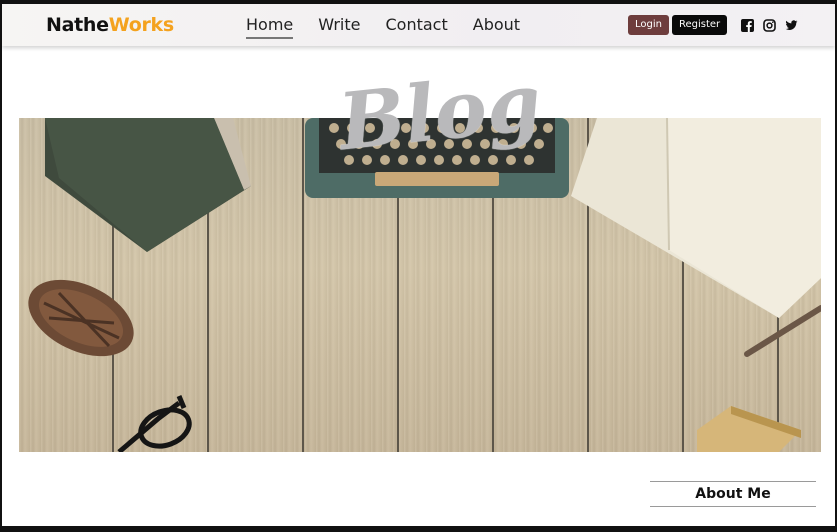 The height and width of the screenshot is (532, 837). What do you see at coordinates (700, 25) in the screenshot?
I see `register-button: Register` at bounding box center [700, 25].